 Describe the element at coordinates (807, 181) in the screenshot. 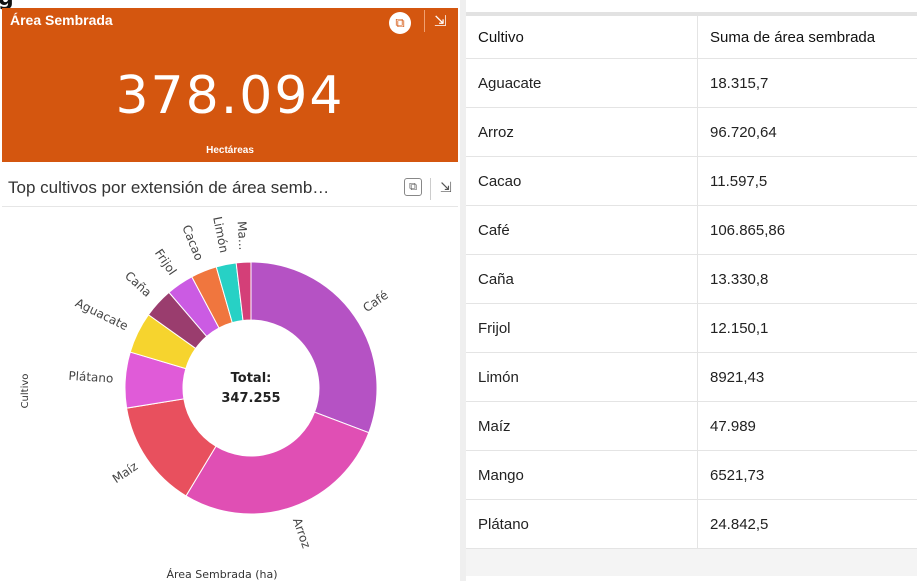

I see `cell-area: 11.597,5` at that location.